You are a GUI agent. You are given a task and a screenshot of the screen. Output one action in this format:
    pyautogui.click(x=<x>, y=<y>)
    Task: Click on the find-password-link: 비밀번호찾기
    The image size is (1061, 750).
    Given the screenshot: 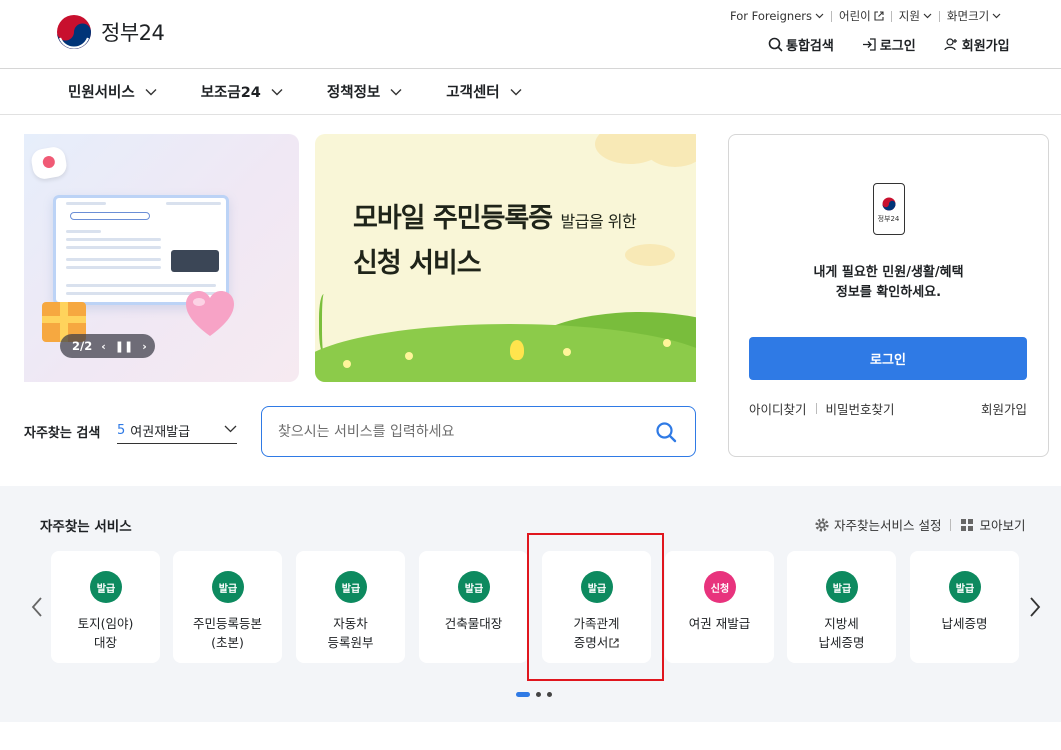 What is the action you would take?
    pyautogui.click(x=860, y=408)
    